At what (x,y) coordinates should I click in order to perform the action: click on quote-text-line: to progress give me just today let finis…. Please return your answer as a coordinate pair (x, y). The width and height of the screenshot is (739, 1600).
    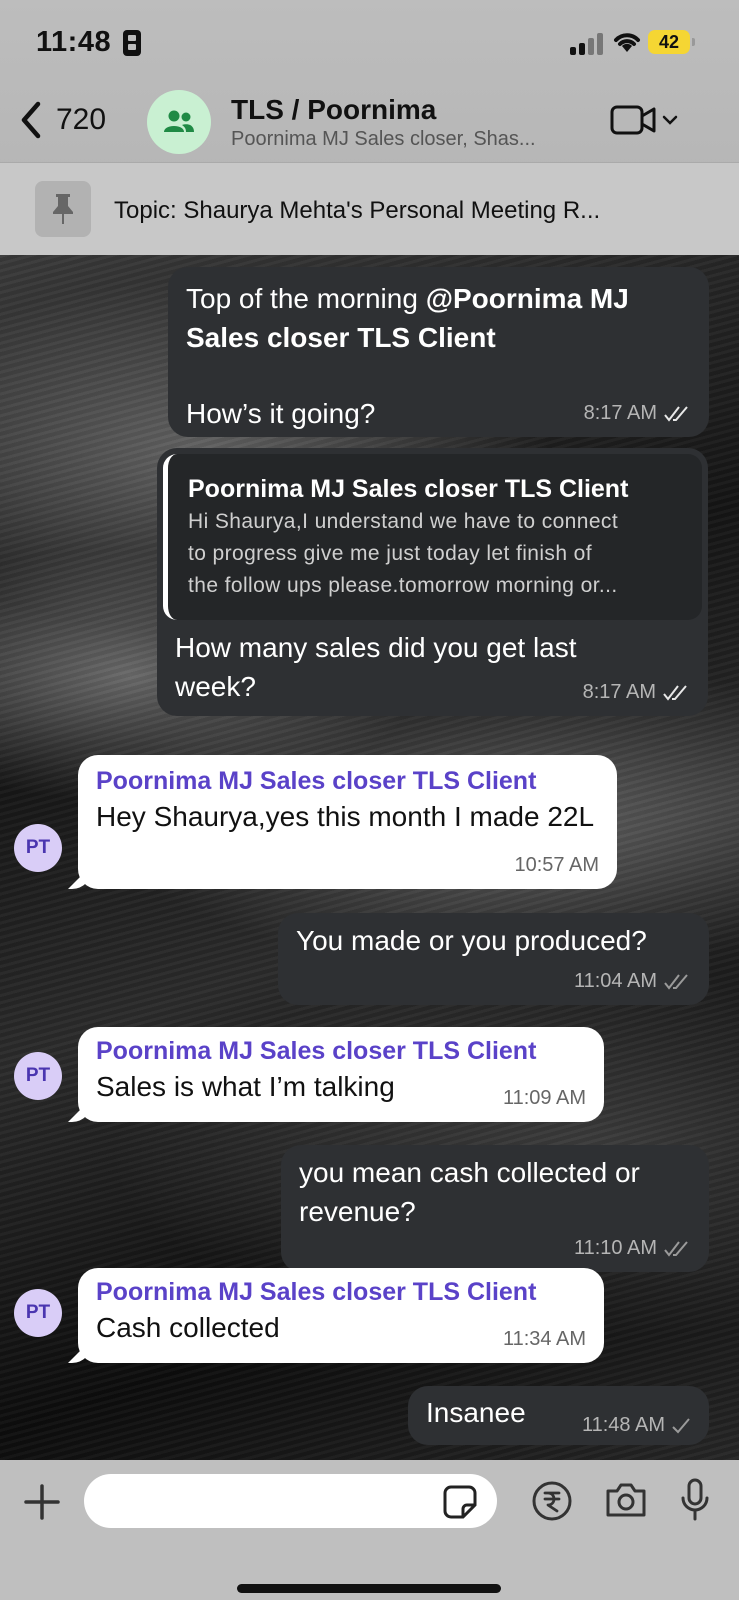
    Looking at the image, I should click on (390, 553).